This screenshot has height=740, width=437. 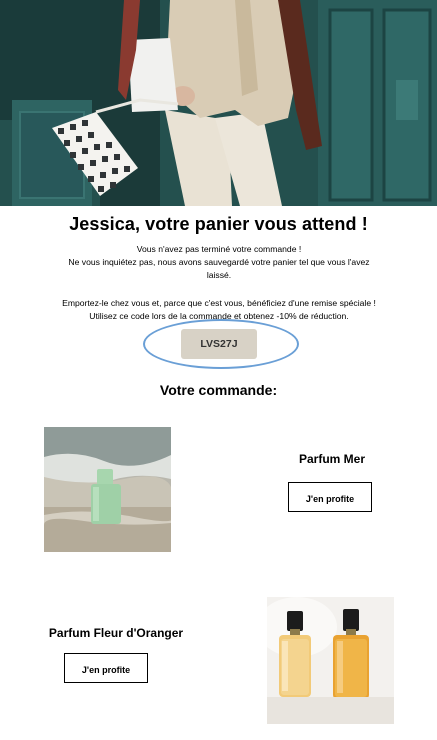 What do you see at coordinates (219, 275) in the screenshot?
I see `intro-line: laissé.` at bounding box center [219, 275].